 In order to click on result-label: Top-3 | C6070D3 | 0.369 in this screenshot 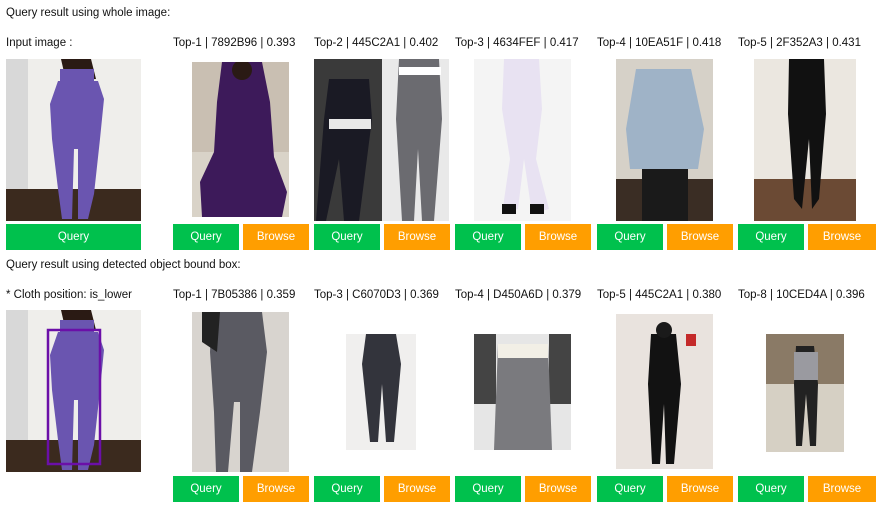, I will do `click(376, 295)`.